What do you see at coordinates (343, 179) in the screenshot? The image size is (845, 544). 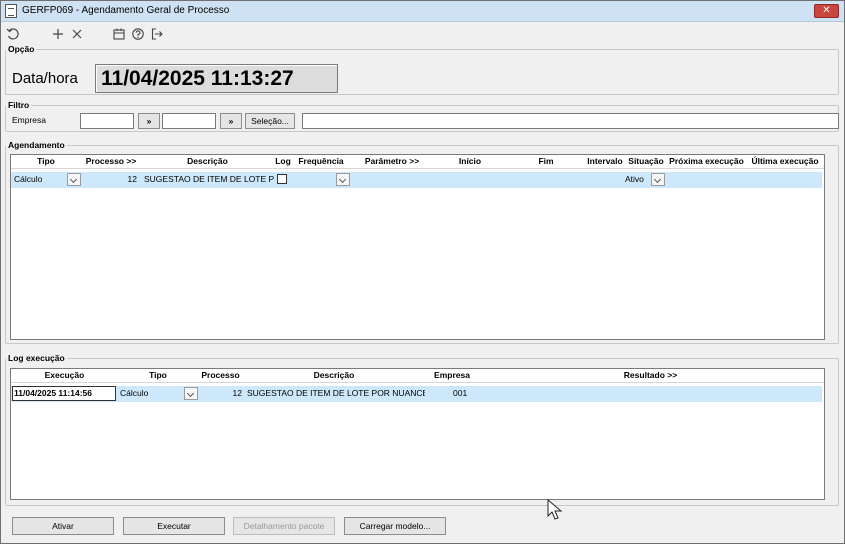 I see `frequencia-dropdown-icon` at bounding box center [343, 179].